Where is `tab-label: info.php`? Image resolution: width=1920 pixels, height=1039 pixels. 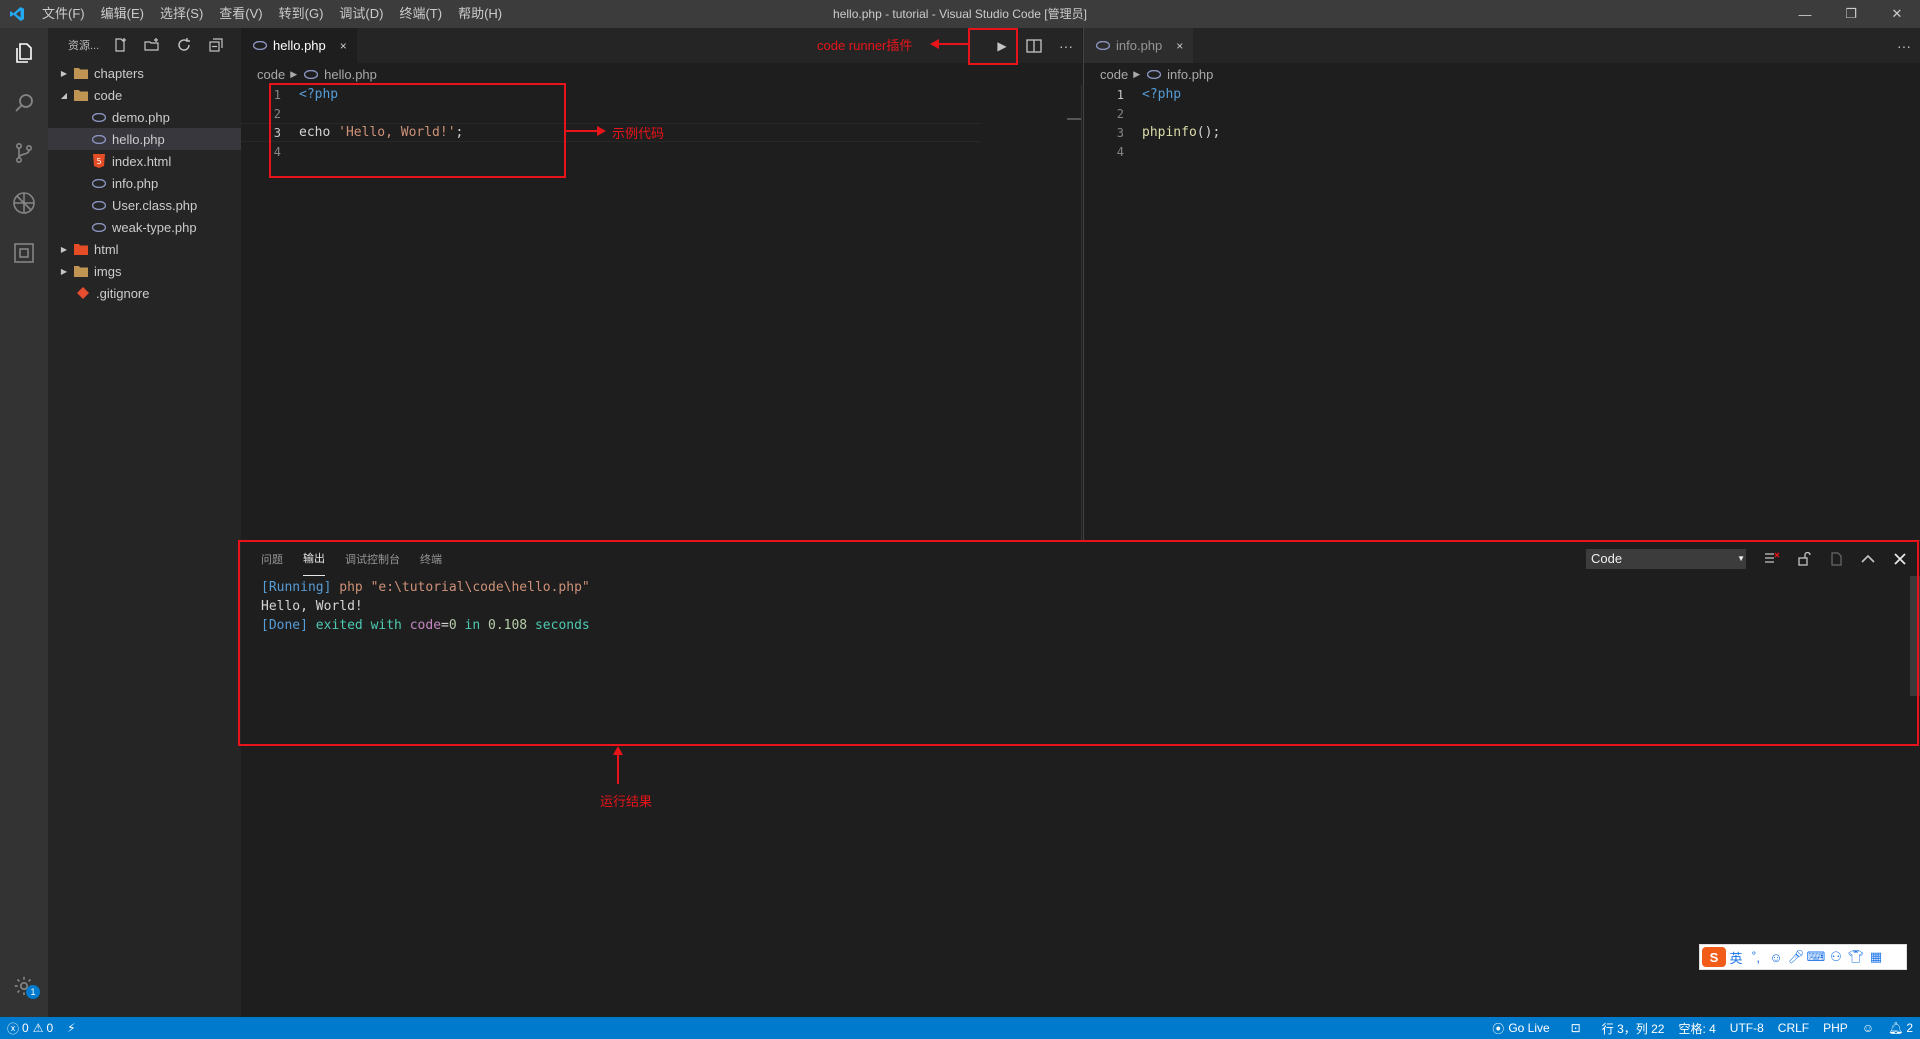
tab-label: info.php is located at coordinates (1139, 45).